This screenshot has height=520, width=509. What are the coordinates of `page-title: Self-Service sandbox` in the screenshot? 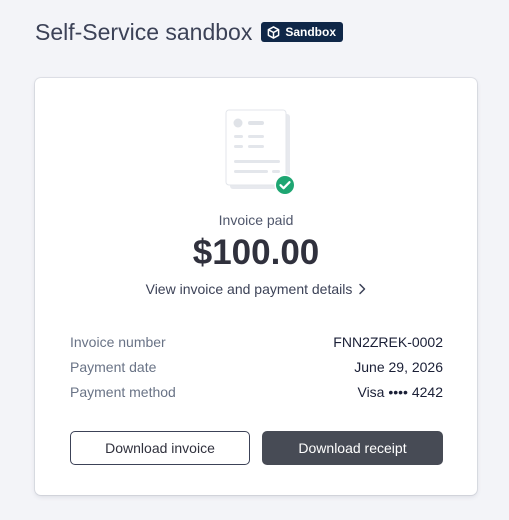 It's located at (144, 32).